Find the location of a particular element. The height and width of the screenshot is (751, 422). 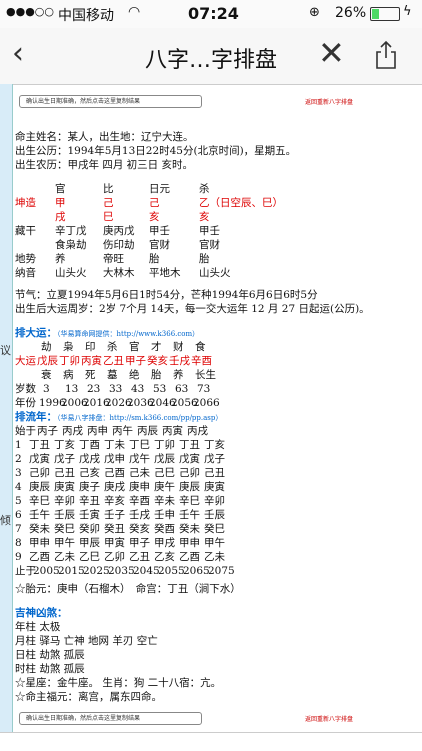

copy-result-button-bottom: 确认出生日期准确，然后点击这里复制结果 is located at coordinates (110, 718).